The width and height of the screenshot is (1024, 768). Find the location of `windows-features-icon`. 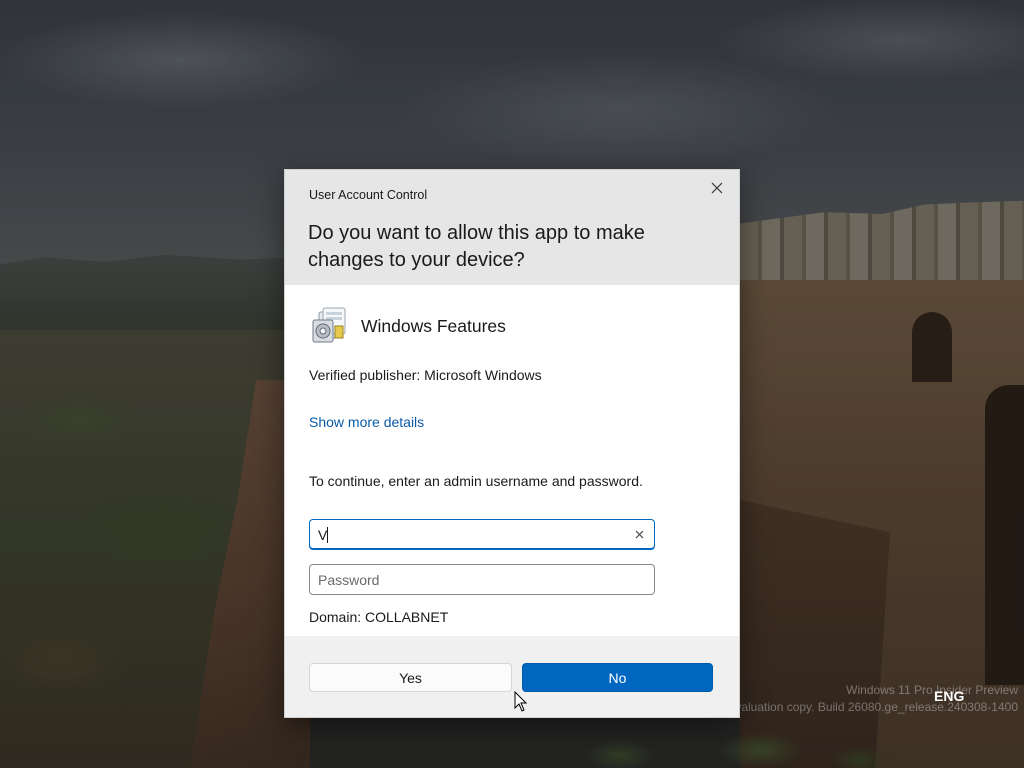

windows-features-icon is located at coordinates (329, 325).